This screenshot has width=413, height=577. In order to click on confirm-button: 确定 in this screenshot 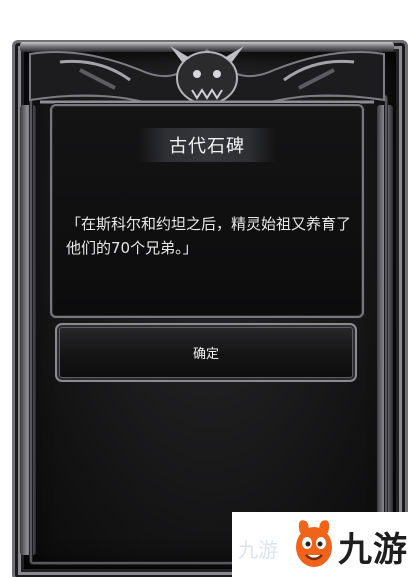, I will do `click(206, 352)`.